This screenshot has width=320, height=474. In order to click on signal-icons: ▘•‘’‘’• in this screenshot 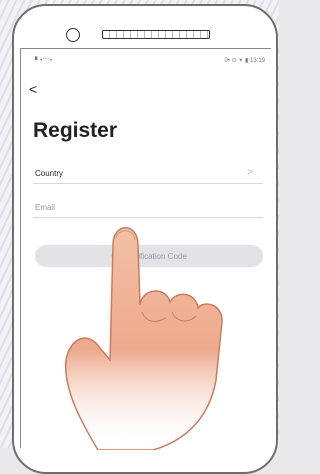, I will do `click(44, 61)`.